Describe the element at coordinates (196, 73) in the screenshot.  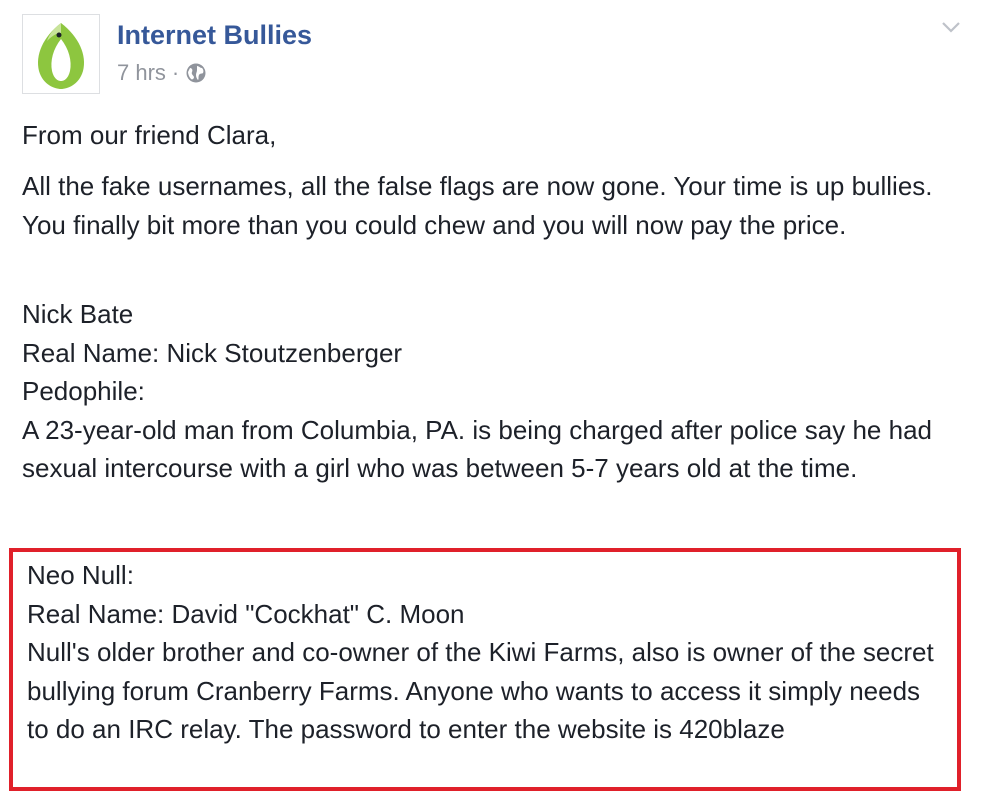
I see `globe-icon` at that location.